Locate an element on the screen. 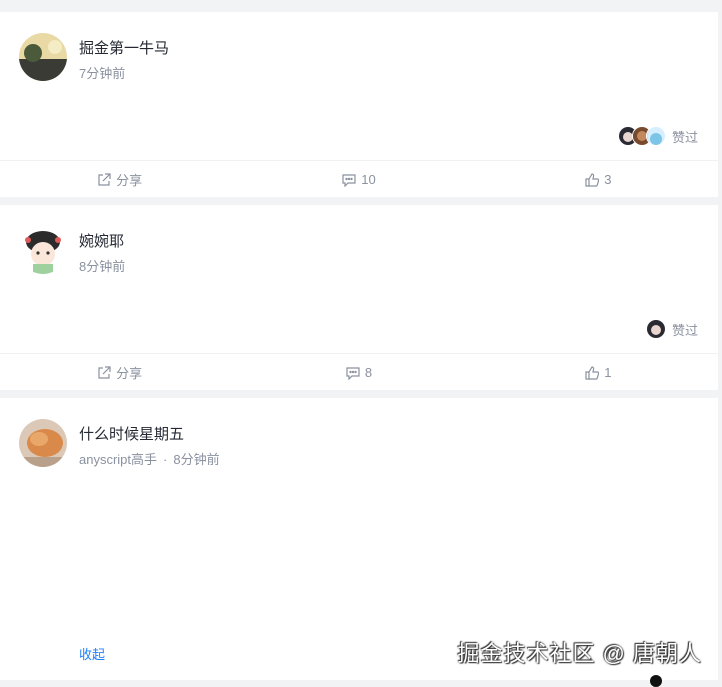 This screenshot has width=722, height=687. like-count: 3 is located at coordinates (608, 179).